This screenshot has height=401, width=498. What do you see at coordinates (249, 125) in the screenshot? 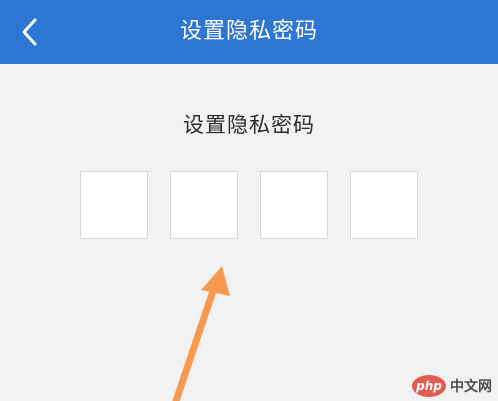
I see `password-prompt: 设置隐私密码` at bounding box center [249, 125].